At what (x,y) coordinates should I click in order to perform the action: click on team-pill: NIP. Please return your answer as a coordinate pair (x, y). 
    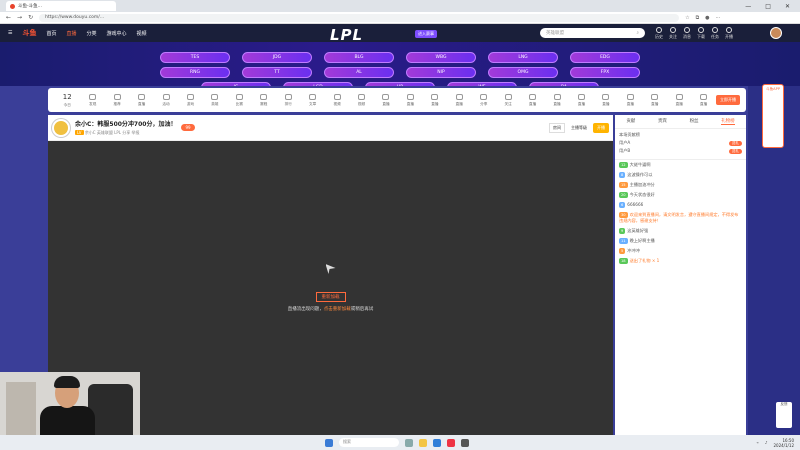
    Looking at the image, I should click on (441, 72).